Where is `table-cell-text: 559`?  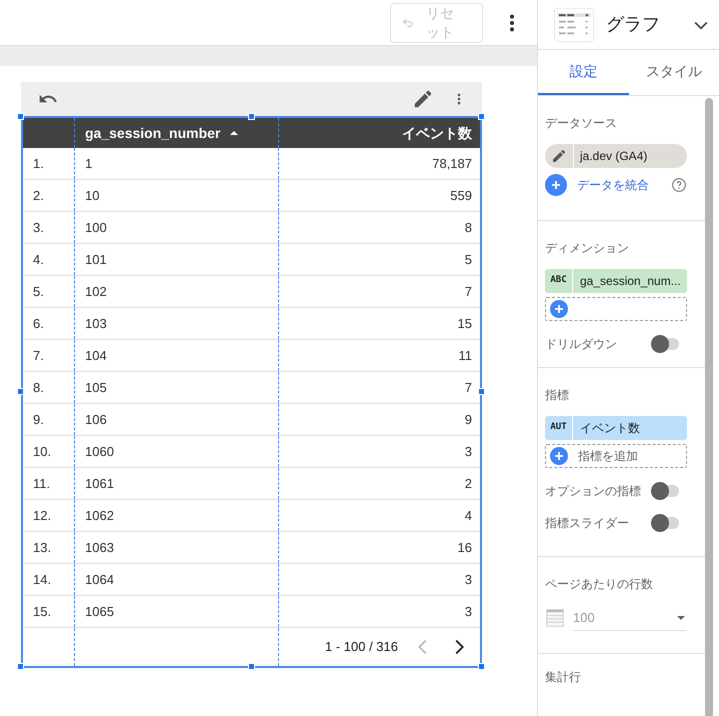
table-cell-text: 559 is located at coordinates (461, 195).